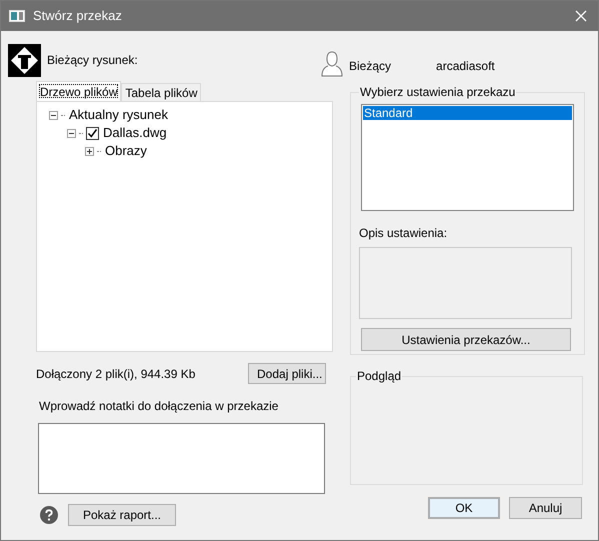  Describe the element at coordinates (126, 151) in the screenshot. I see `tree-item: Obrazy` at that location.